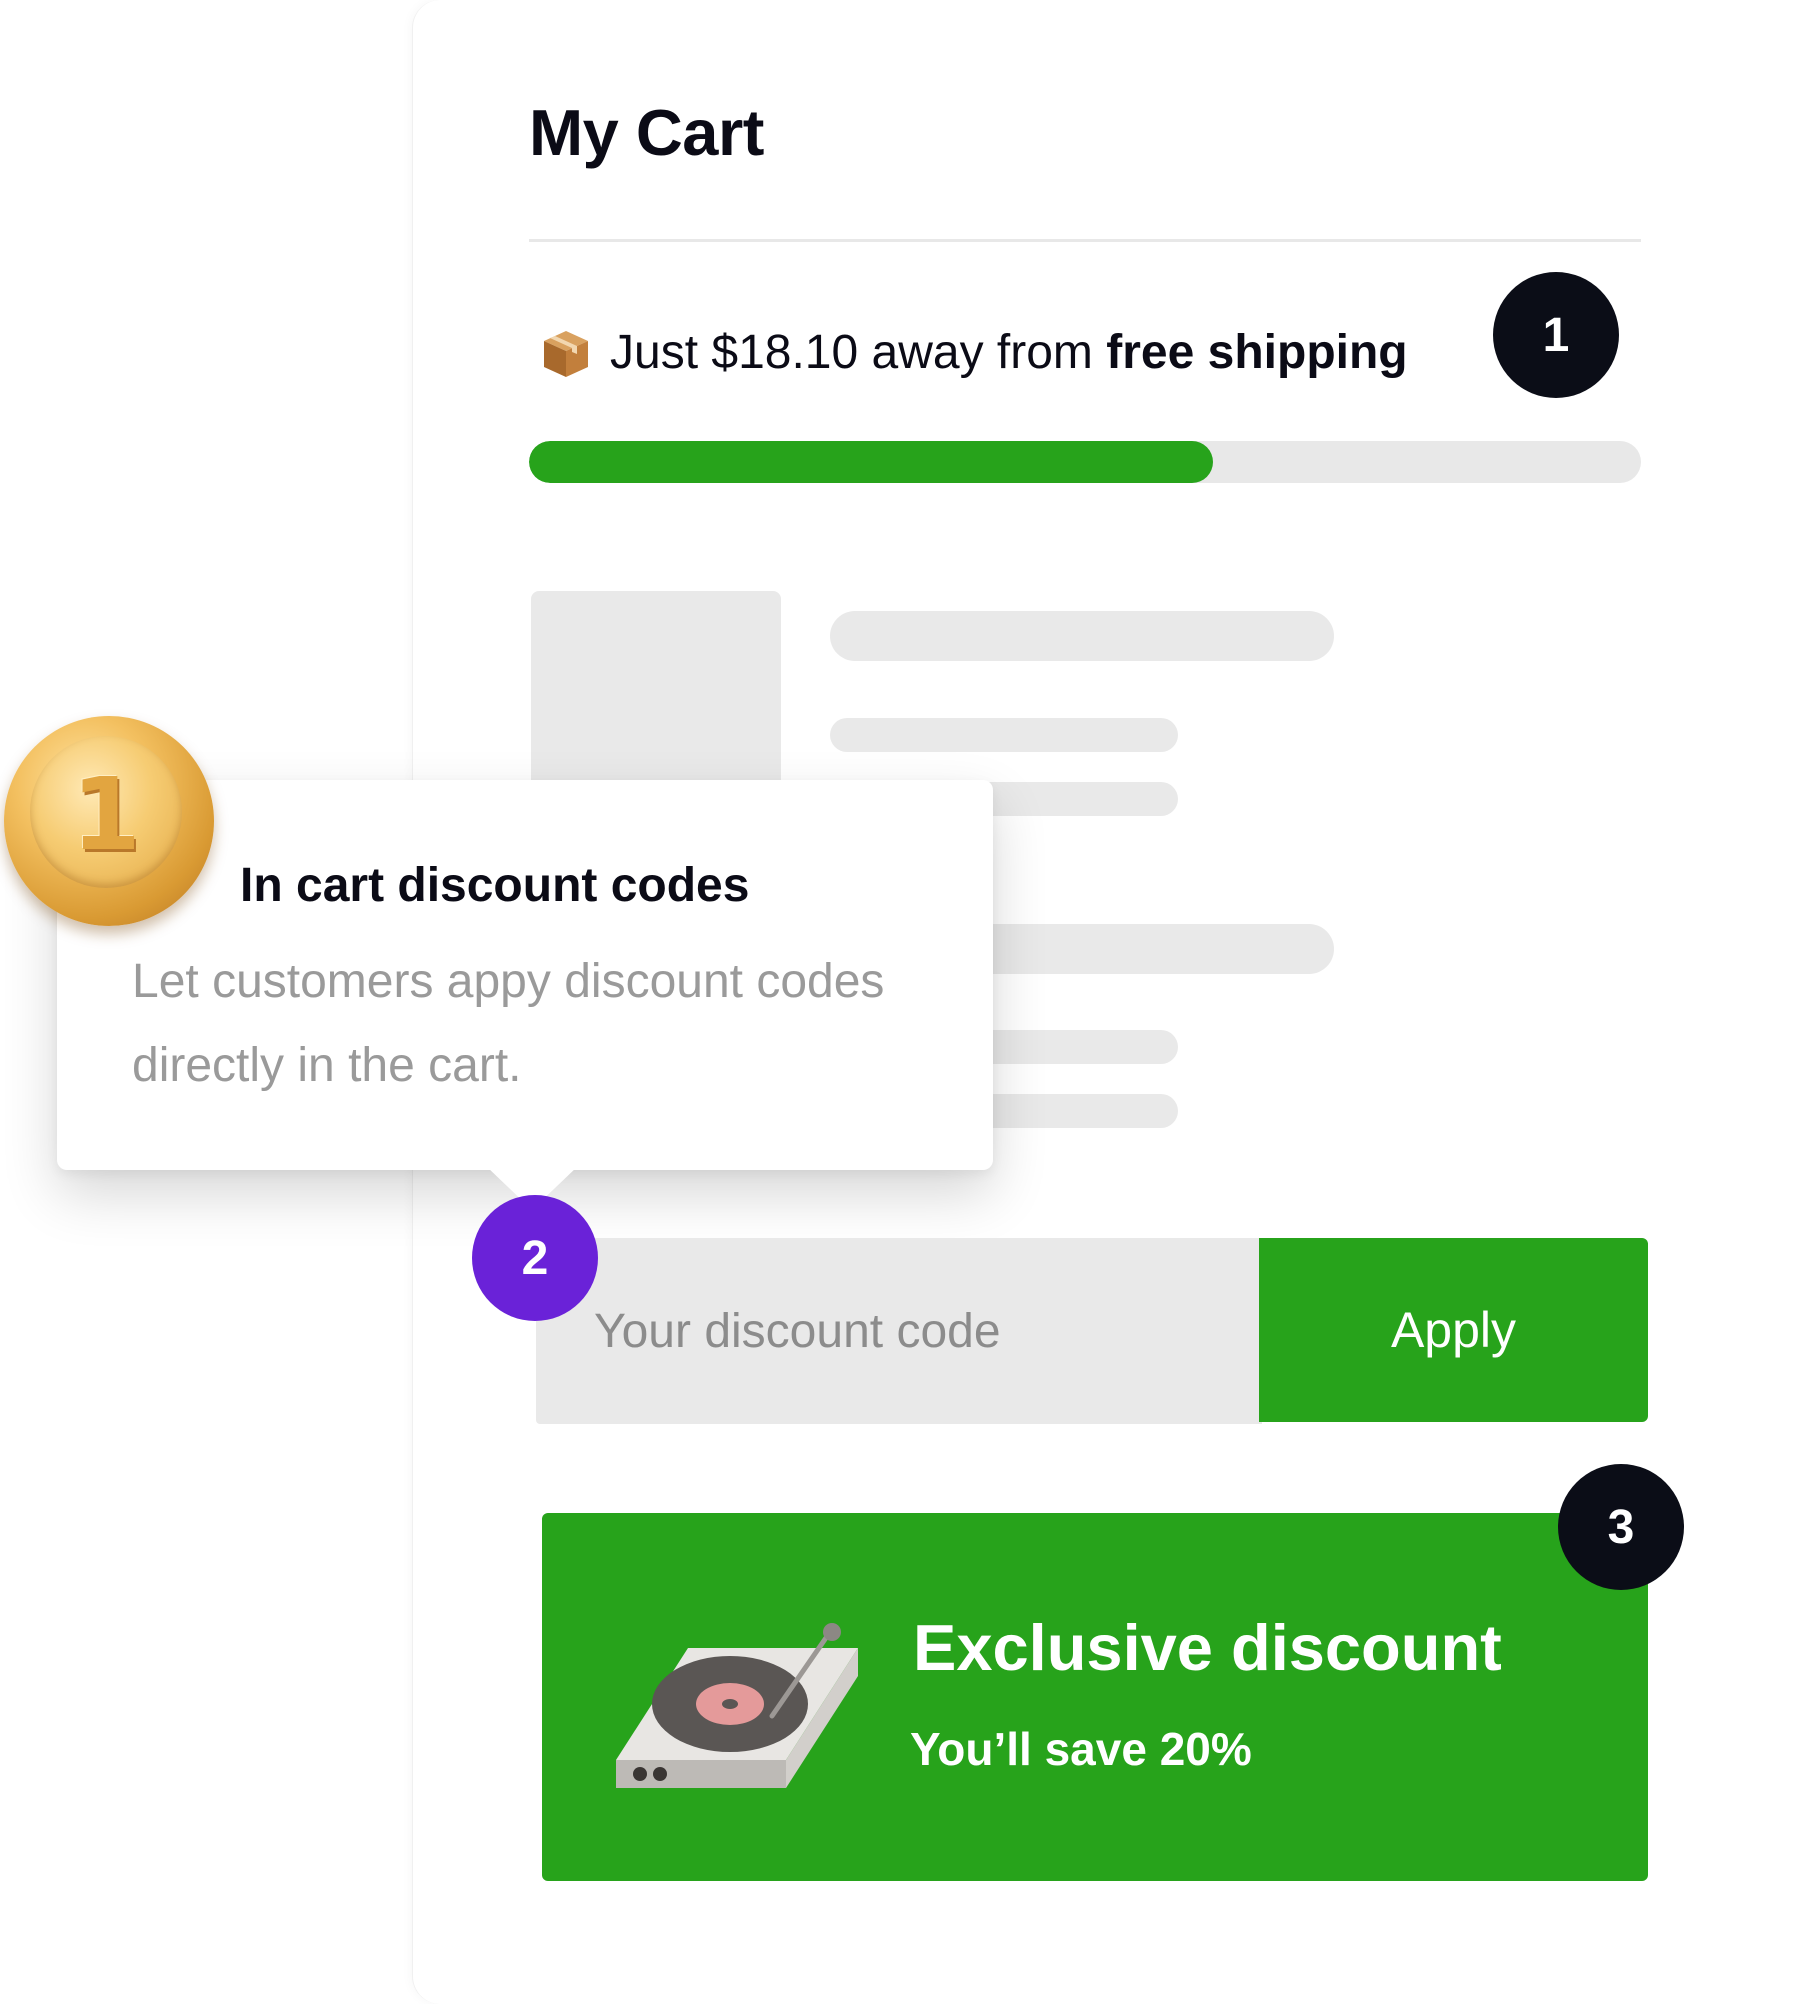 The width and height of the screenshot is (1800, 2004). Describe the element at coordinates (871, 462) in the screenshot. I see `progress-fill` at that location.